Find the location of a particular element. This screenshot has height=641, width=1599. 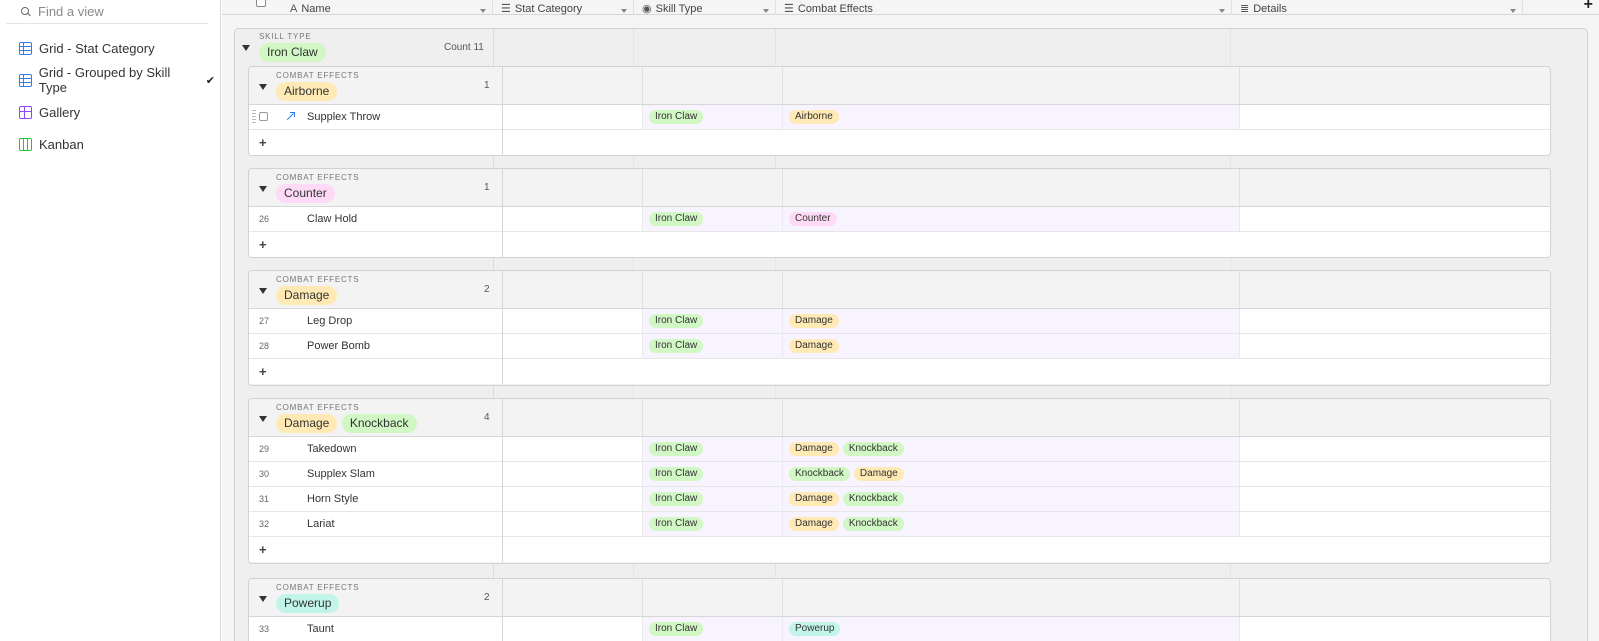

view-item-gallery: Gallery is located at coordinates (107, 112).